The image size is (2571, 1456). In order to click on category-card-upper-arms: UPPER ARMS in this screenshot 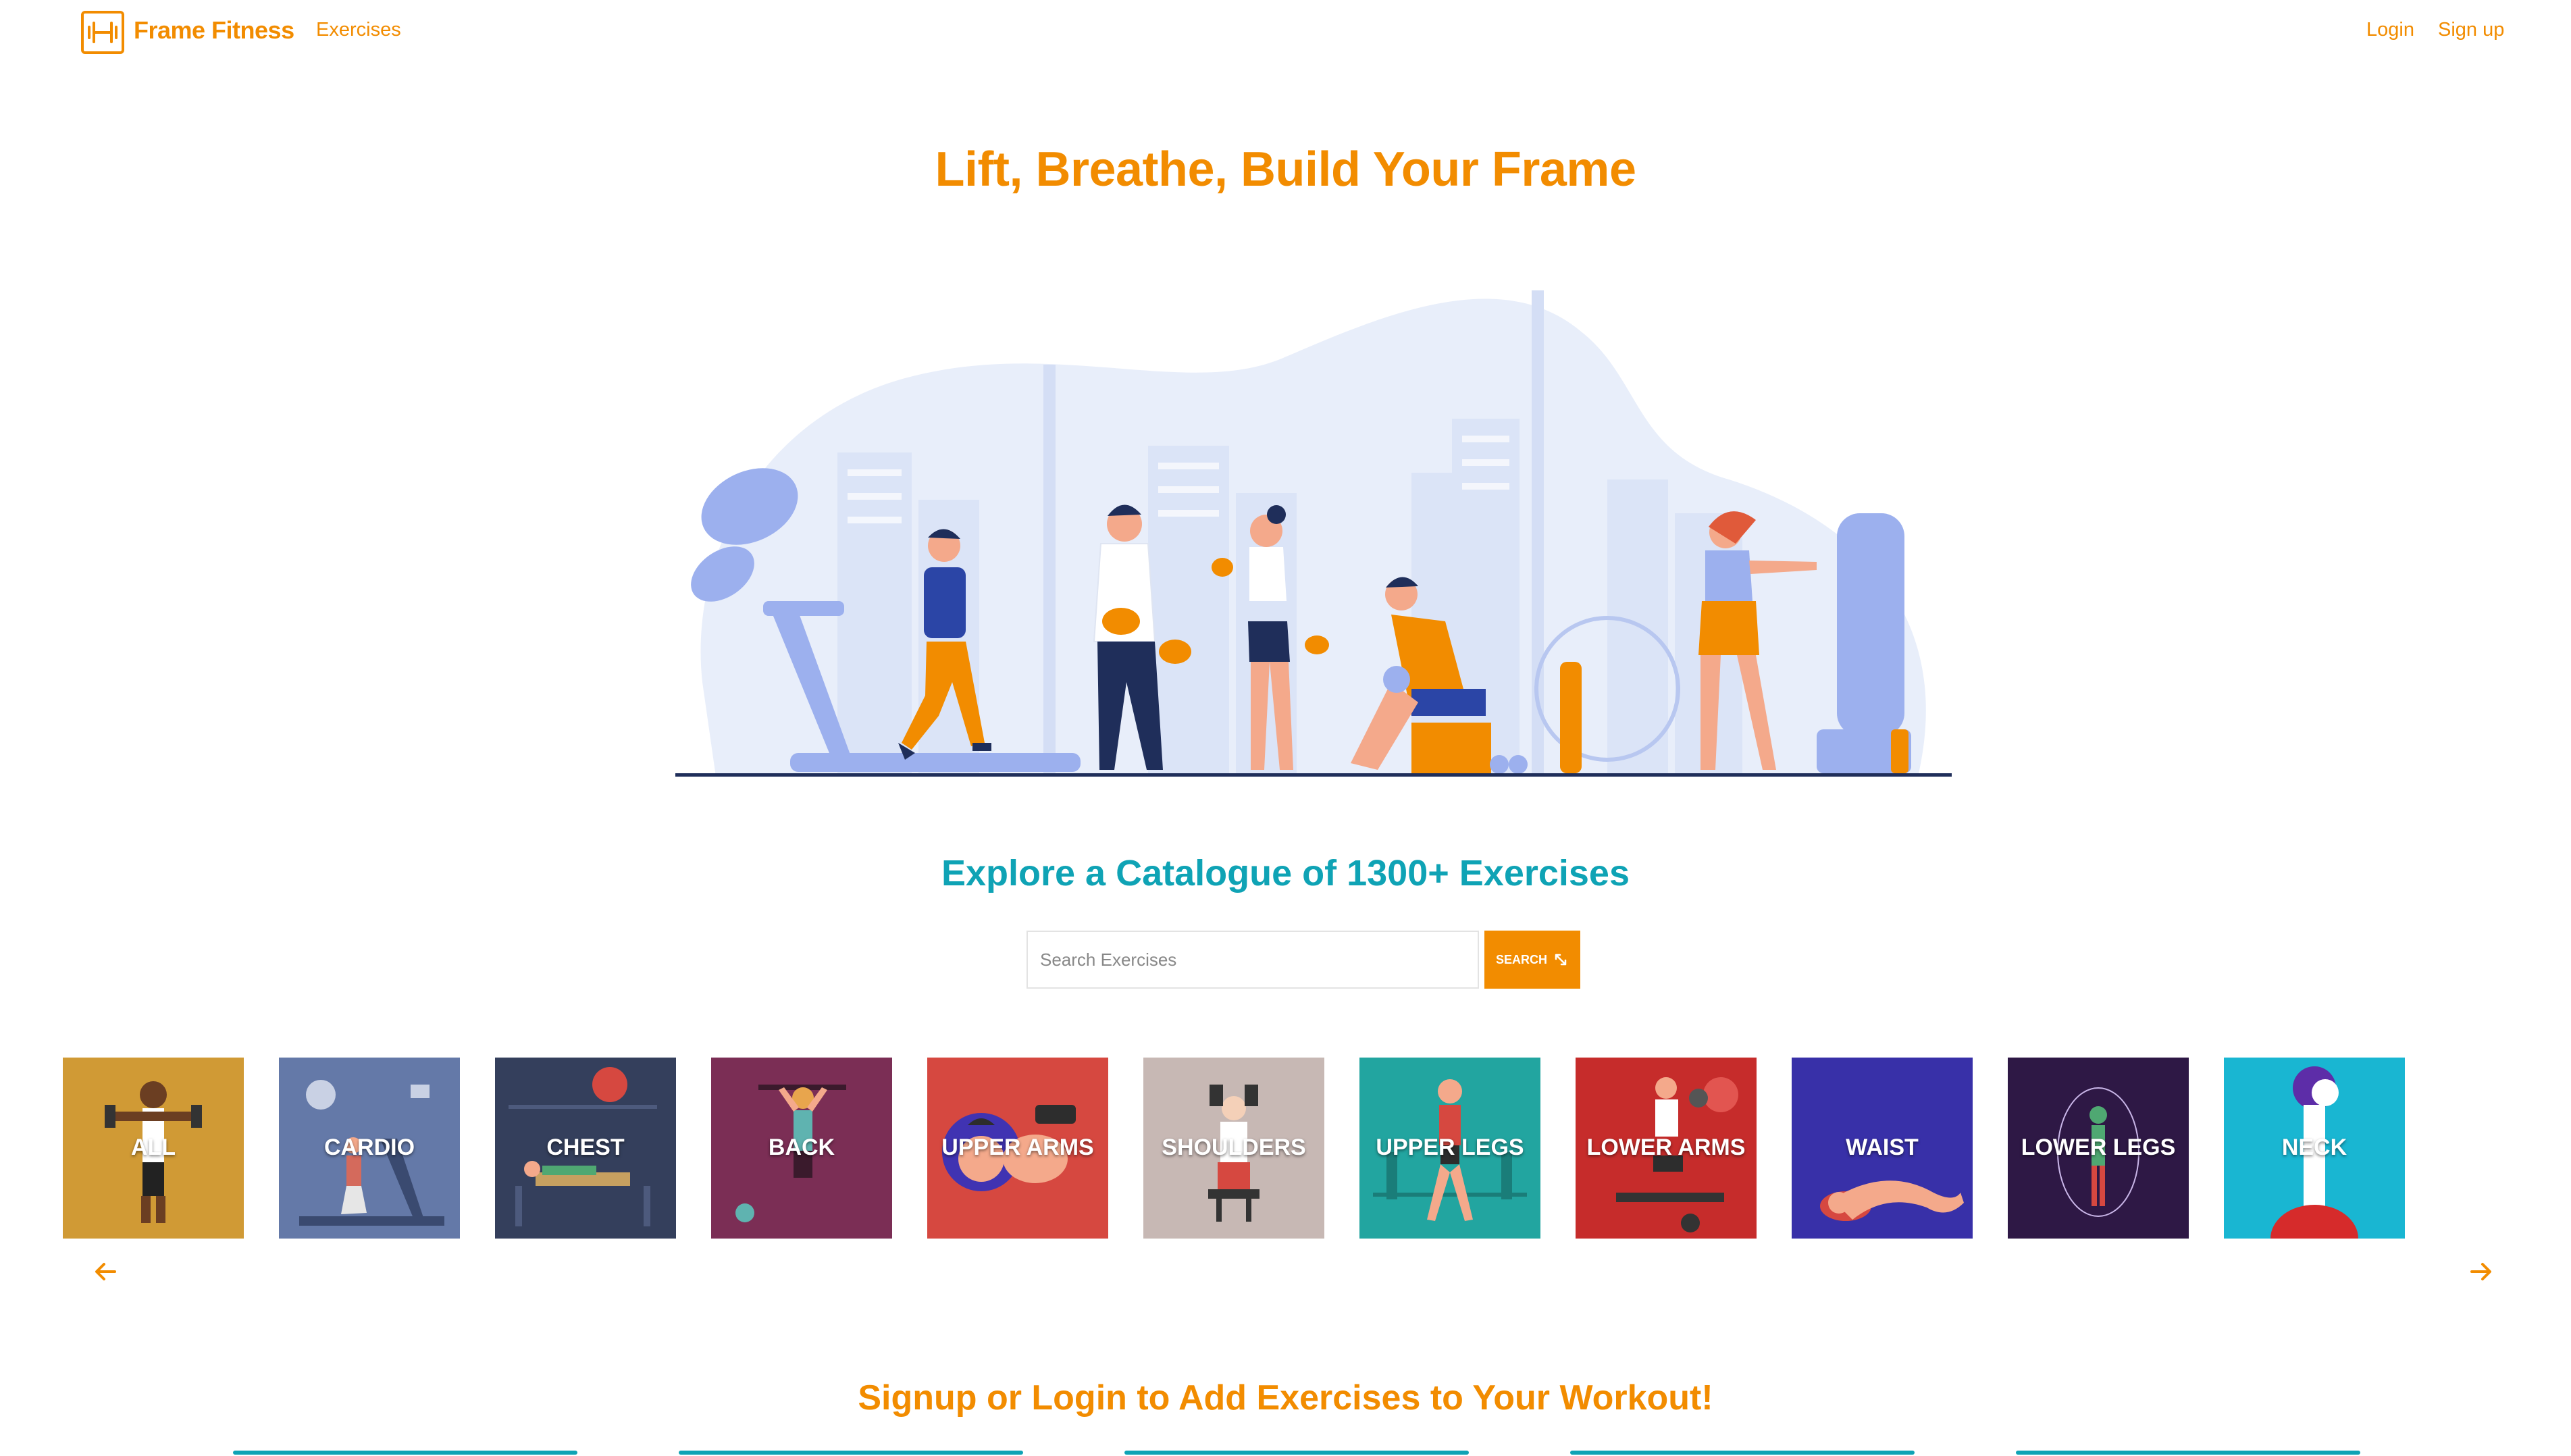, I will do `click(1017, 1148)`.